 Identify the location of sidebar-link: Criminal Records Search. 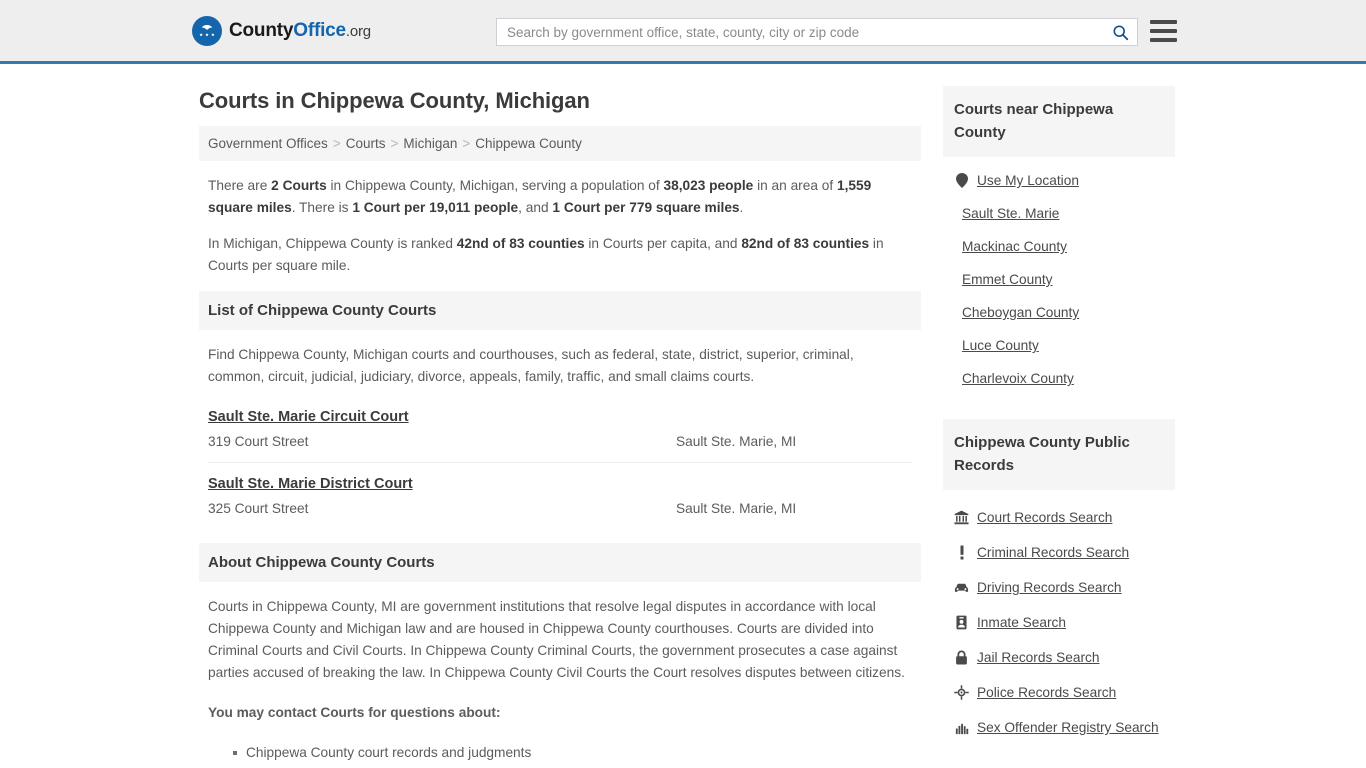
(1053, 552).